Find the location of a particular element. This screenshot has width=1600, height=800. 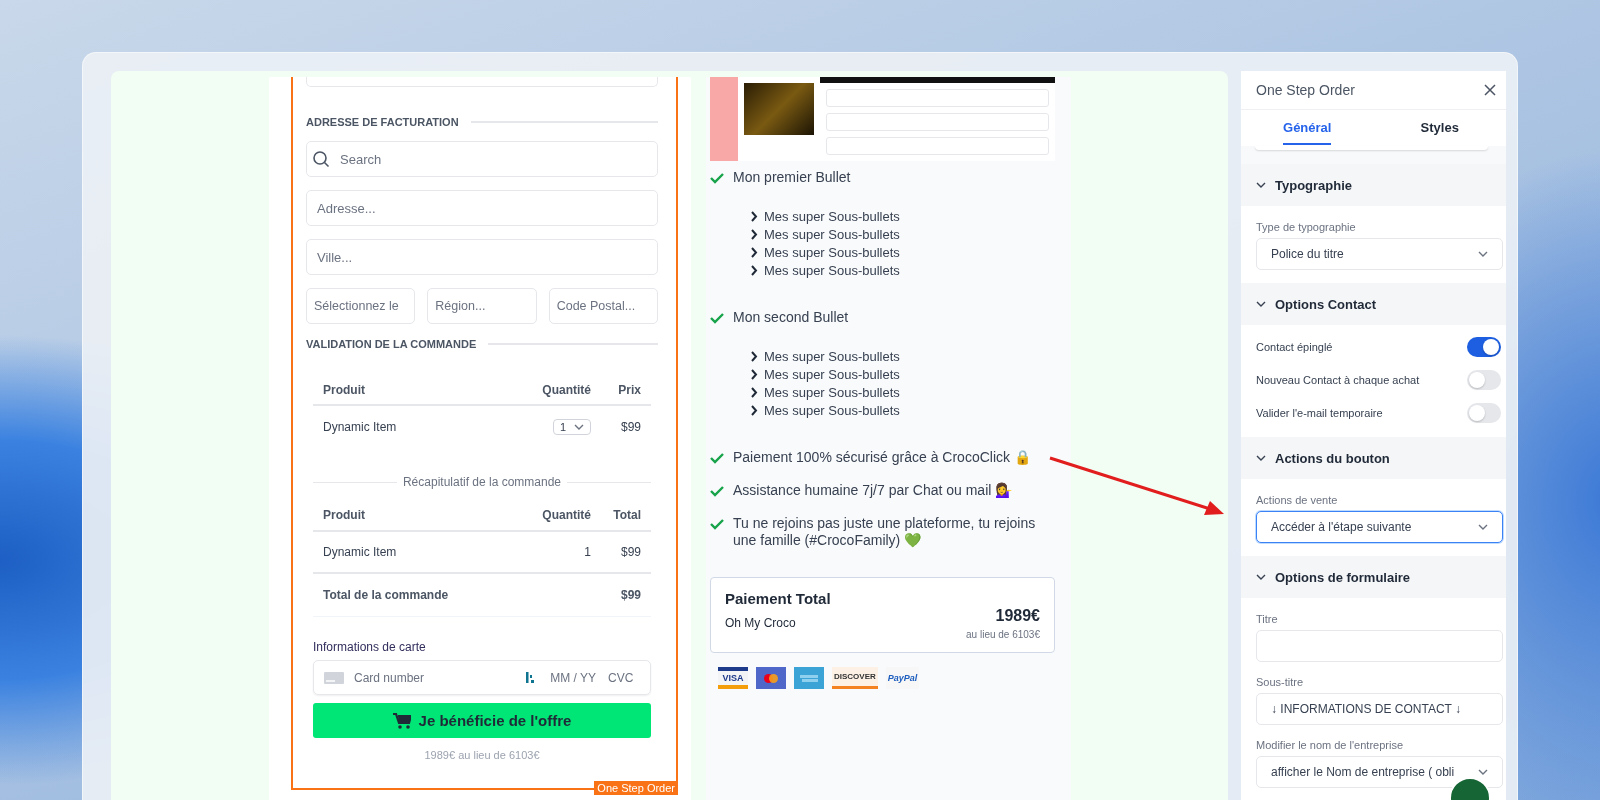

search-icon is located at coordinates (321, 159).